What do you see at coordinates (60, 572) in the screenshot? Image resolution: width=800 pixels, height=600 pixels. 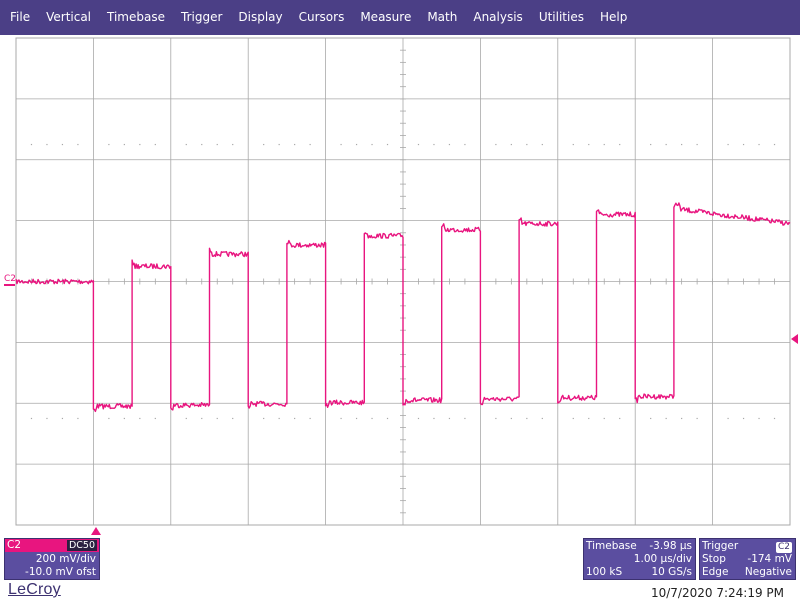 I see `vertical-offset: -10.0 mV ofst` at bounding box center [60, 572].